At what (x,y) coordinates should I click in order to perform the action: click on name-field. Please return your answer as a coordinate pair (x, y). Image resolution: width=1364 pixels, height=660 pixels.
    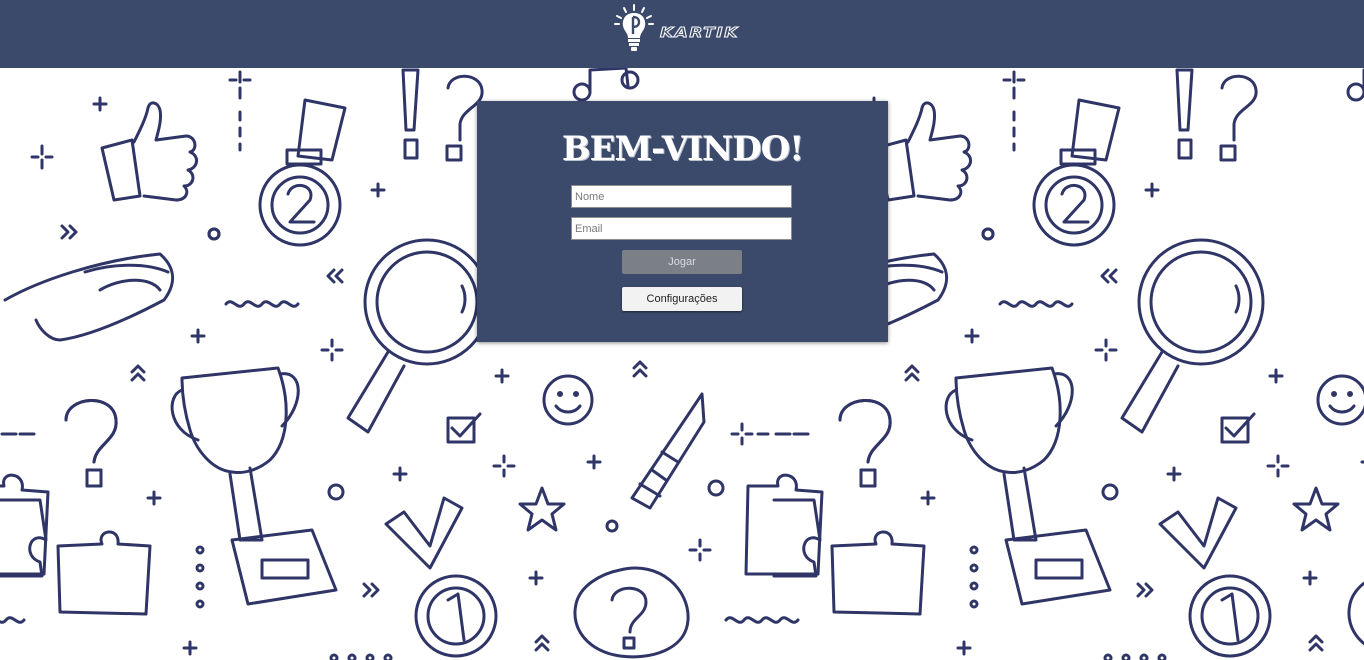
    Looking at the image, I should click on (681, 196).